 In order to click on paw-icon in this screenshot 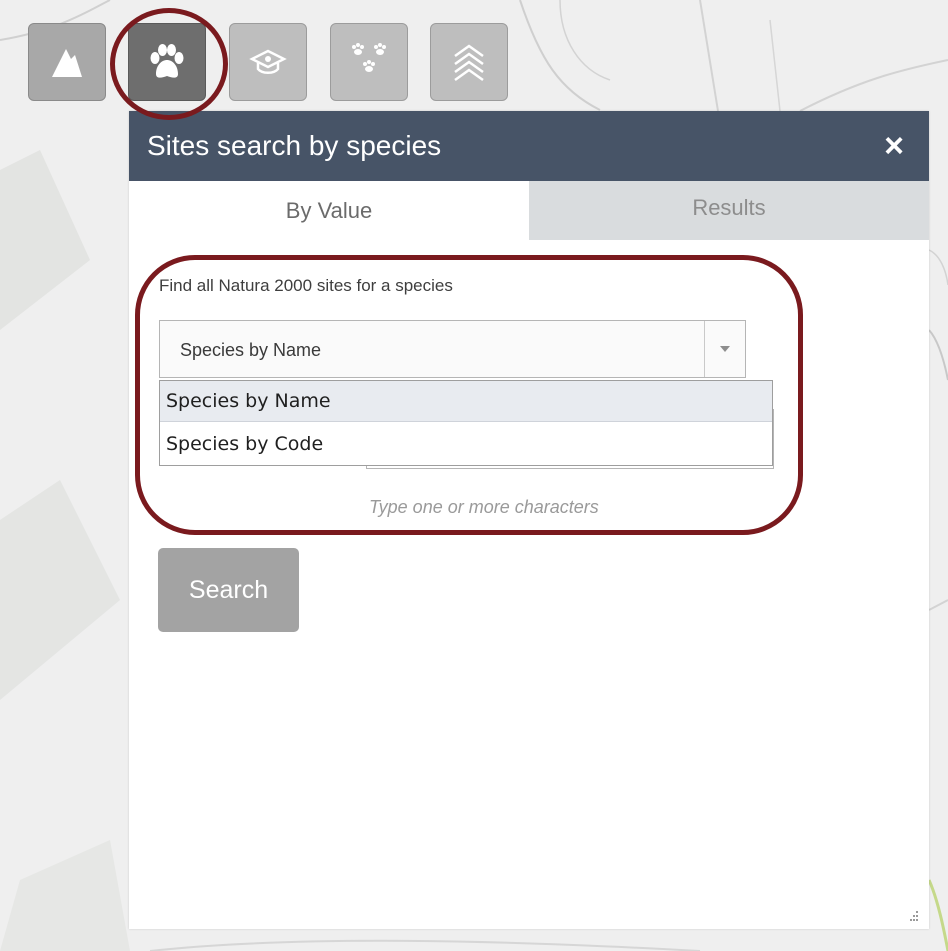, I will do `click(167, 62)`.